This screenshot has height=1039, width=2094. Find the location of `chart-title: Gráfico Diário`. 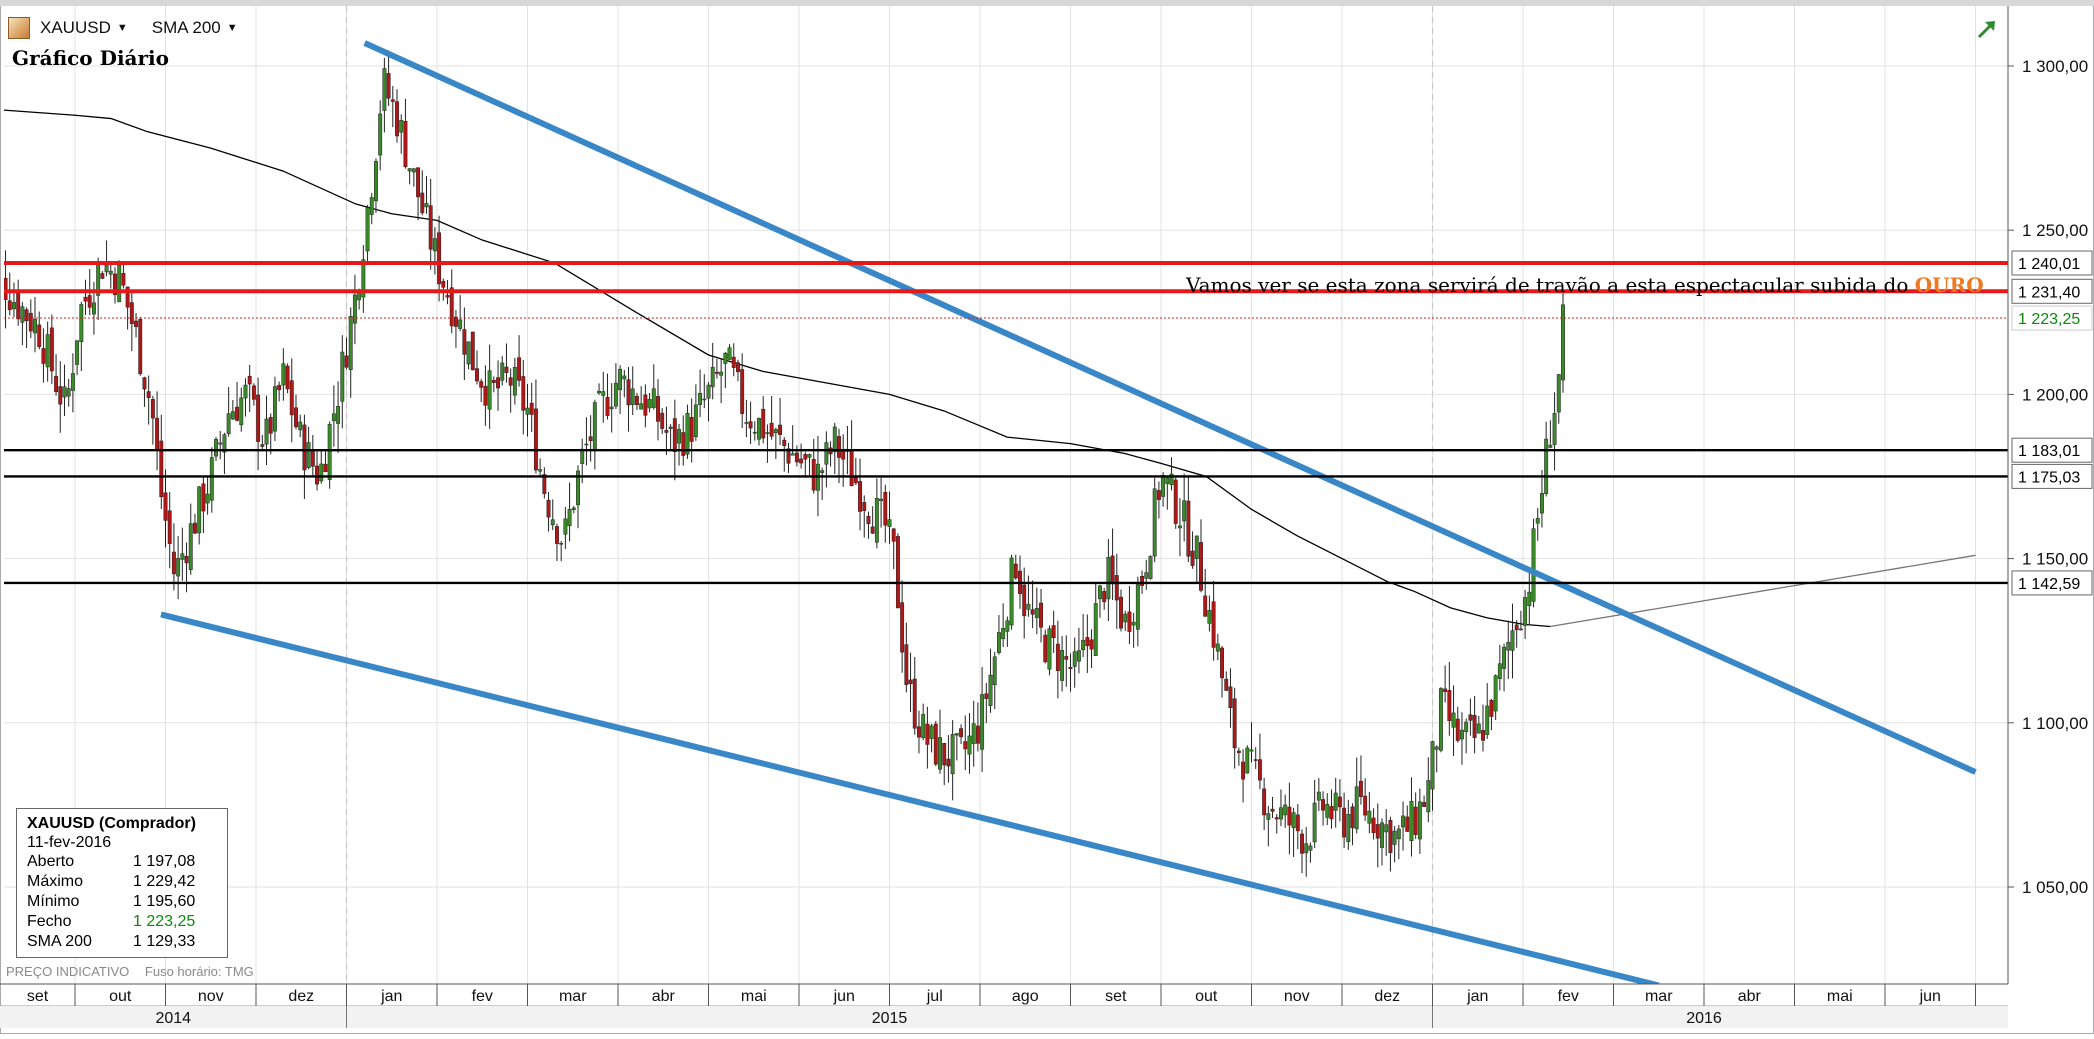

chart-title: Gráfico Diário is located at coordinates (90, 58).